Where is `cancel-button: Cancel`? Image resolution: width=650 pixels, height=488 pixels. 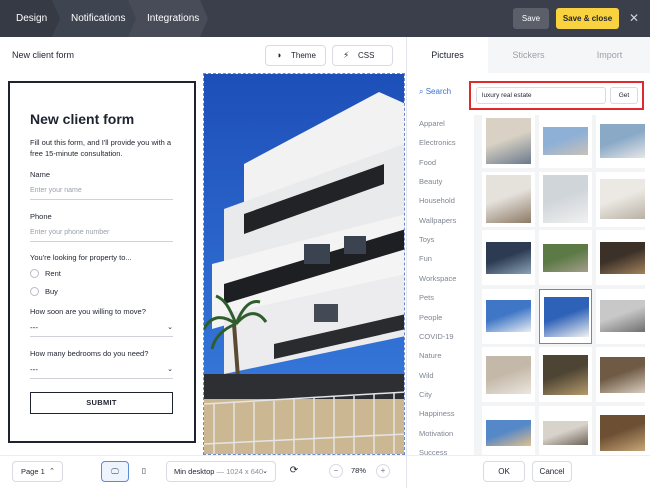
cancel-button: Cancel is located at coordinates (552, 471).